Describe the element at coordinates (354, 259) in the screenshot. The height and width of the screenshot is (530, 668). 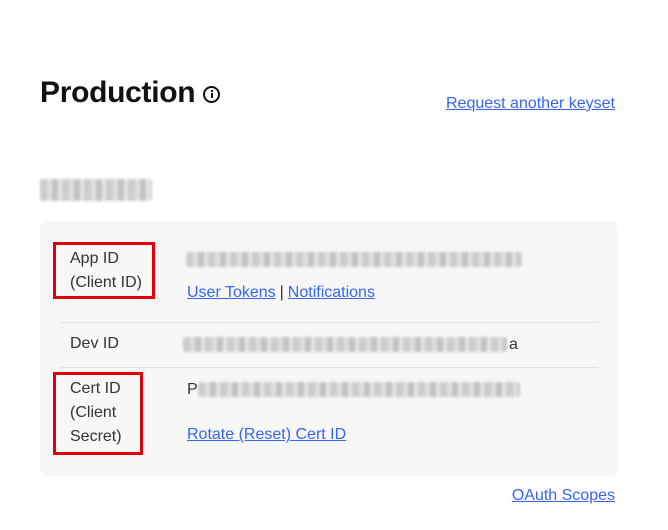
I see `app-id-value-redacted` at that location.